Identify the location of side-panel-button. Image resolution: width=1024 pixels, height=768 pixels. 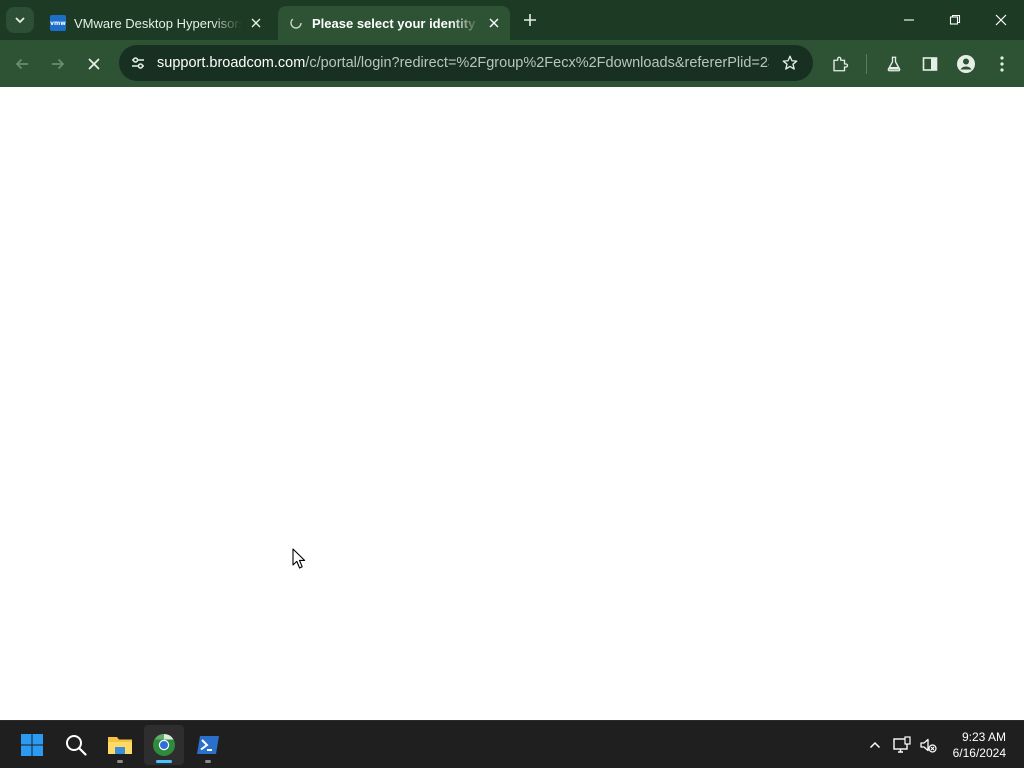
(930, 64).